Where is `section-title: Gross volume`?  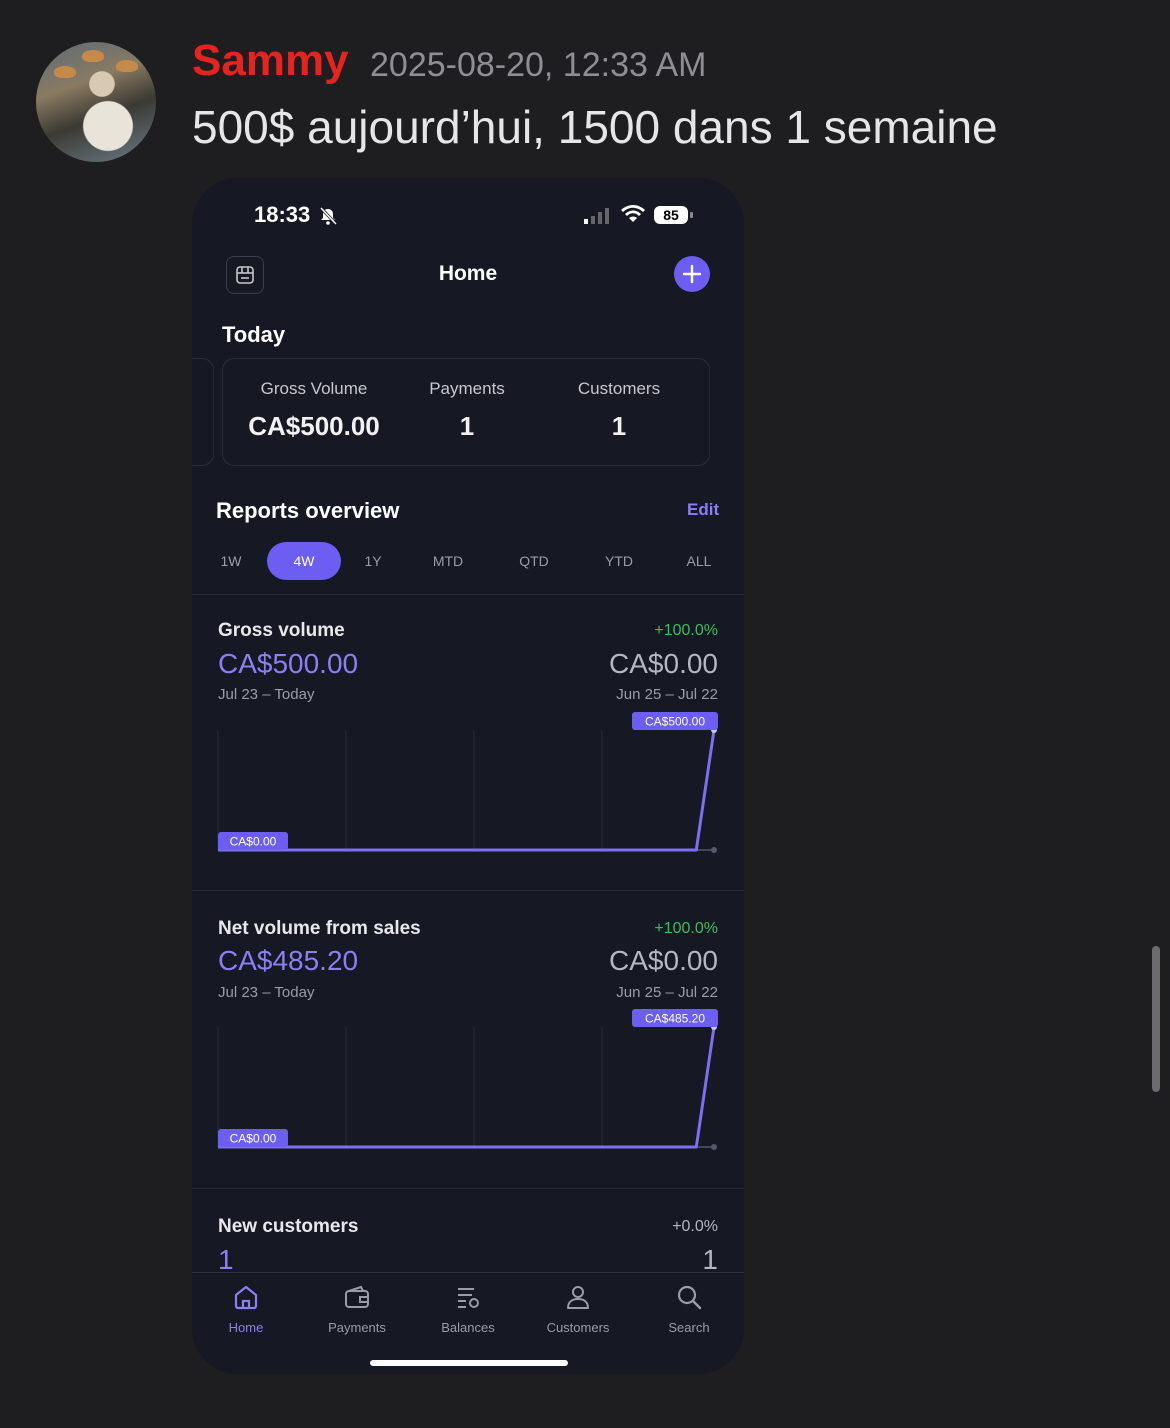
section-title: Gross volume is located at coordinates (281, 630).